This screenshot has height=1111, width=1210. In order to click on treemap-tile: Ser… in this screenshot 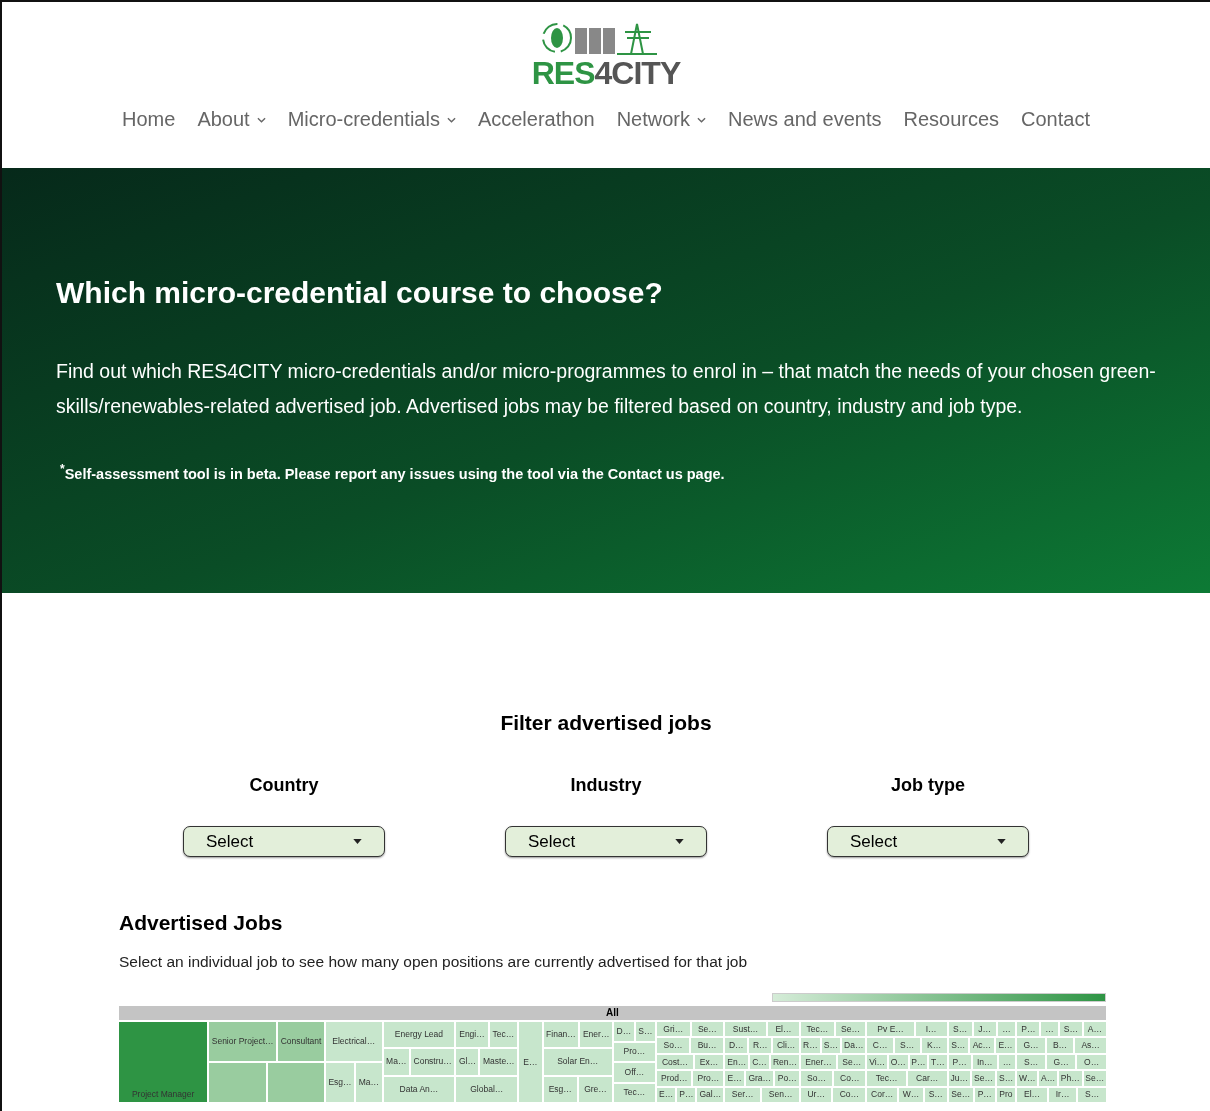, I will do `click(743, 1094)`.